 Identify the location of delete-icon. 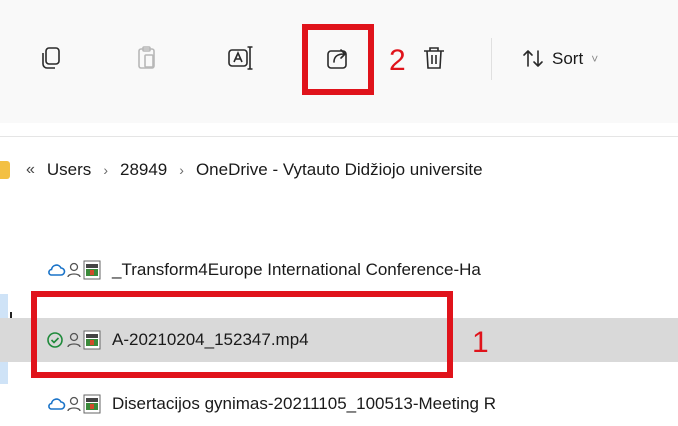
(434, 58).